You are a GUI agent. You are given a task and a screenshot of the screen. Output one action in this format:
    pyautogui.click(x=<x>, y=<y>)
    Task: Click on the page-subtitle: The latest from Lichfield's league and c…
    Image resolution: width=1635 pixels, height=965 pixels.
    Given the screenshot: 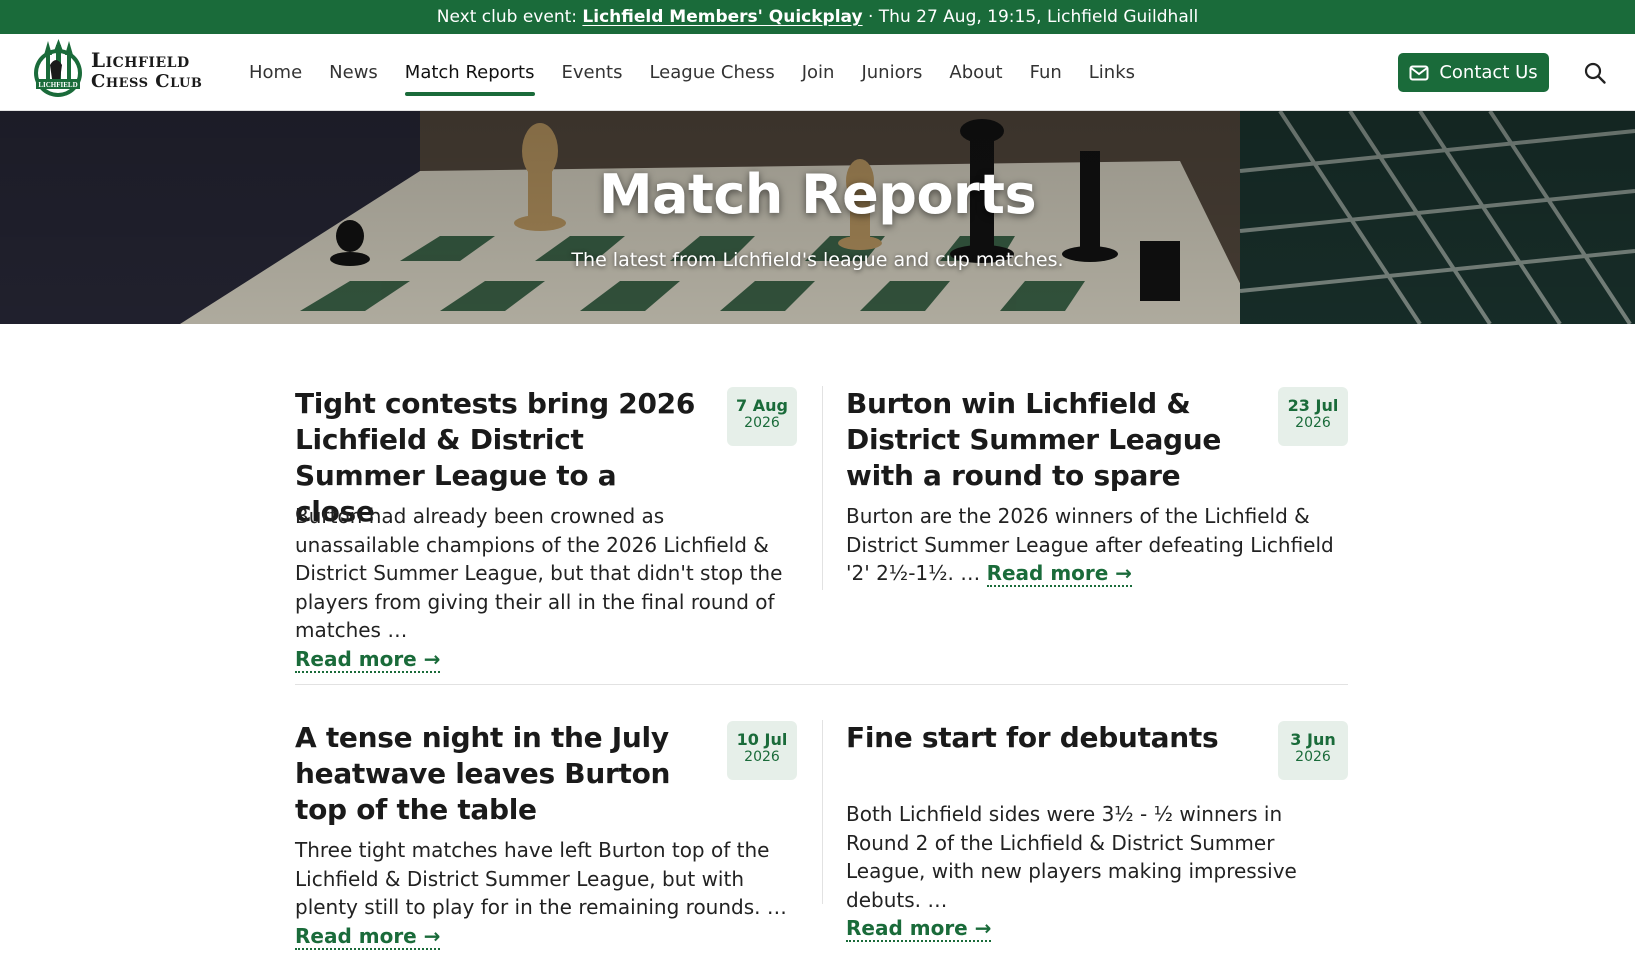 What is the action you would take?
    pyautogui.click(x=817, y=260)
    